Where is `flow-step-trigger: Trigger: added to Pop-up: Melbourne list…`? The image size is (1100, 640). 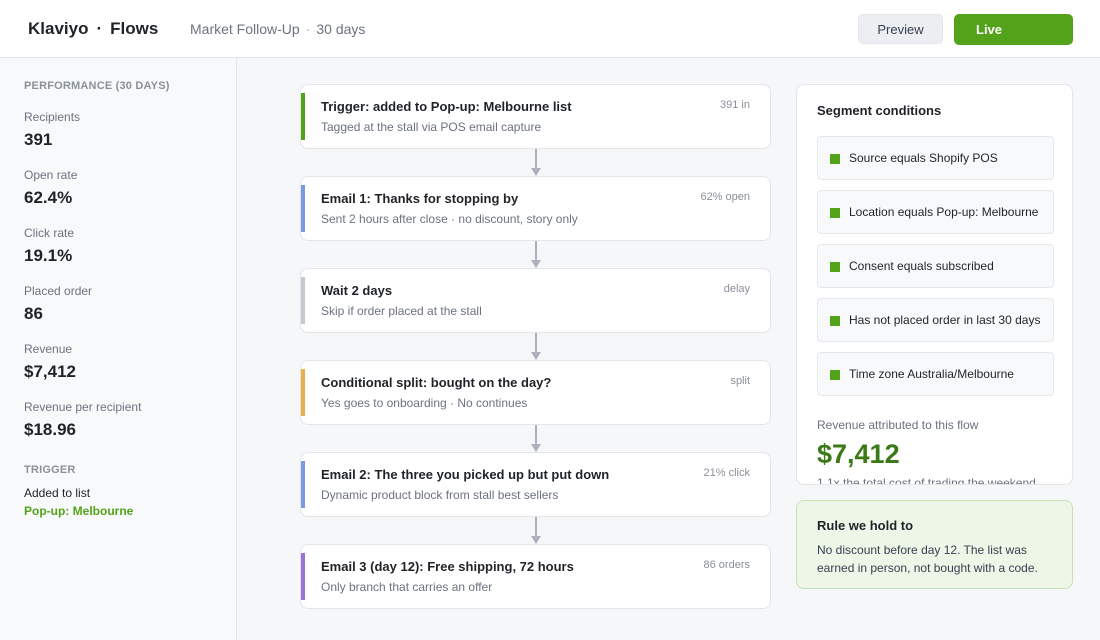
flow-step-trigger: Trigger: added to Pop-up: Melbourne list… is located at coordinates (535, 116).